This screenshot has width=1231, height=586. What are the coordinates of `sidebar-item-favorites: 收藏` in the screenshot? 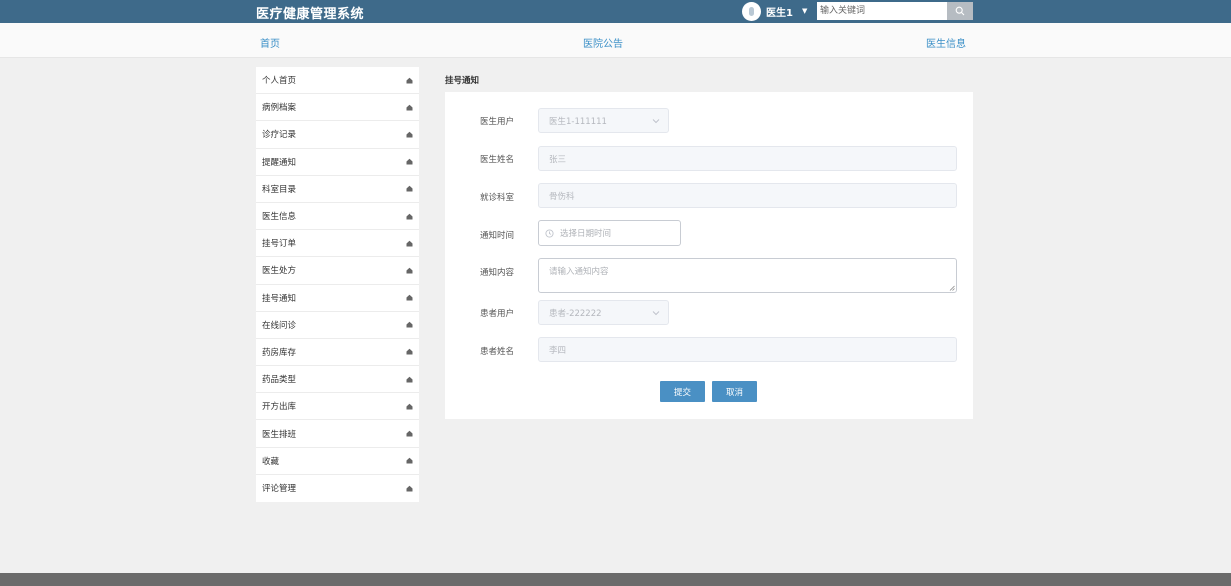 It's located at (337, 461).